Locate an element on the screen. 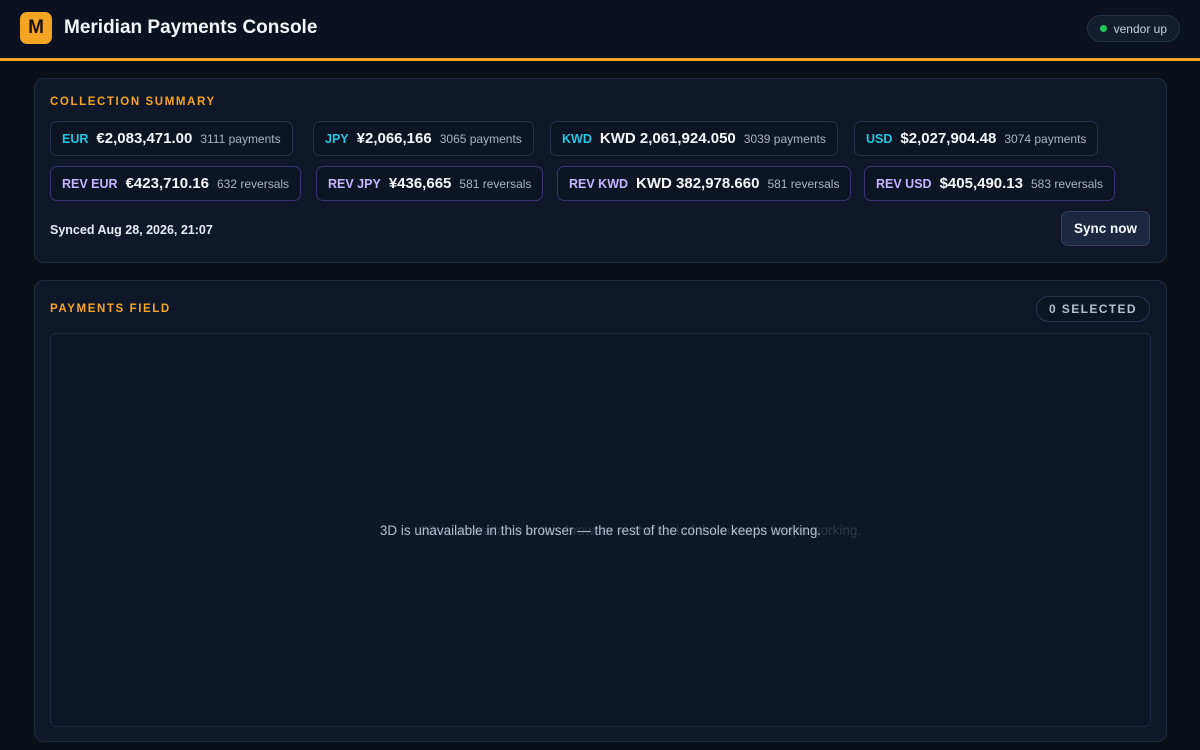  chip-count: 632 reversals is located at coordinates (253, 183).